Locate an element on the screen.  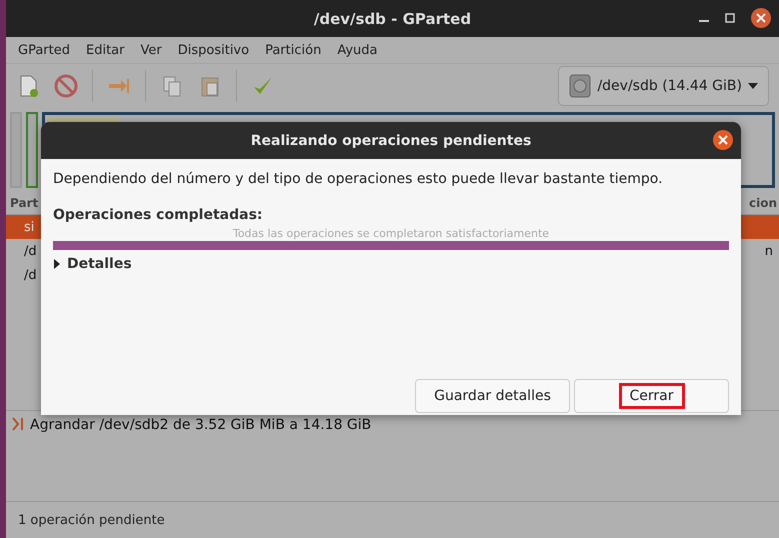
menu-item: Dispositivo is located at coordinates (214, 50).